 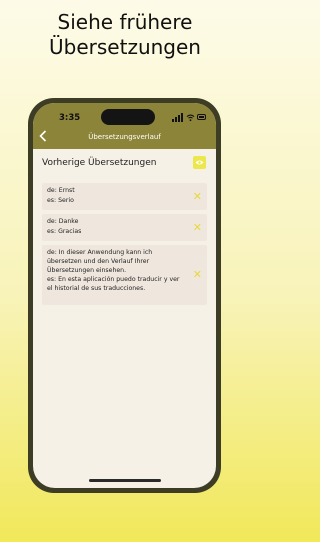 What do you see at coordinates (98, 261) in the screenshot?
I see `history-source-line: übersetzen und den Verlauf Ihrer` at bounding box center [98, 261].